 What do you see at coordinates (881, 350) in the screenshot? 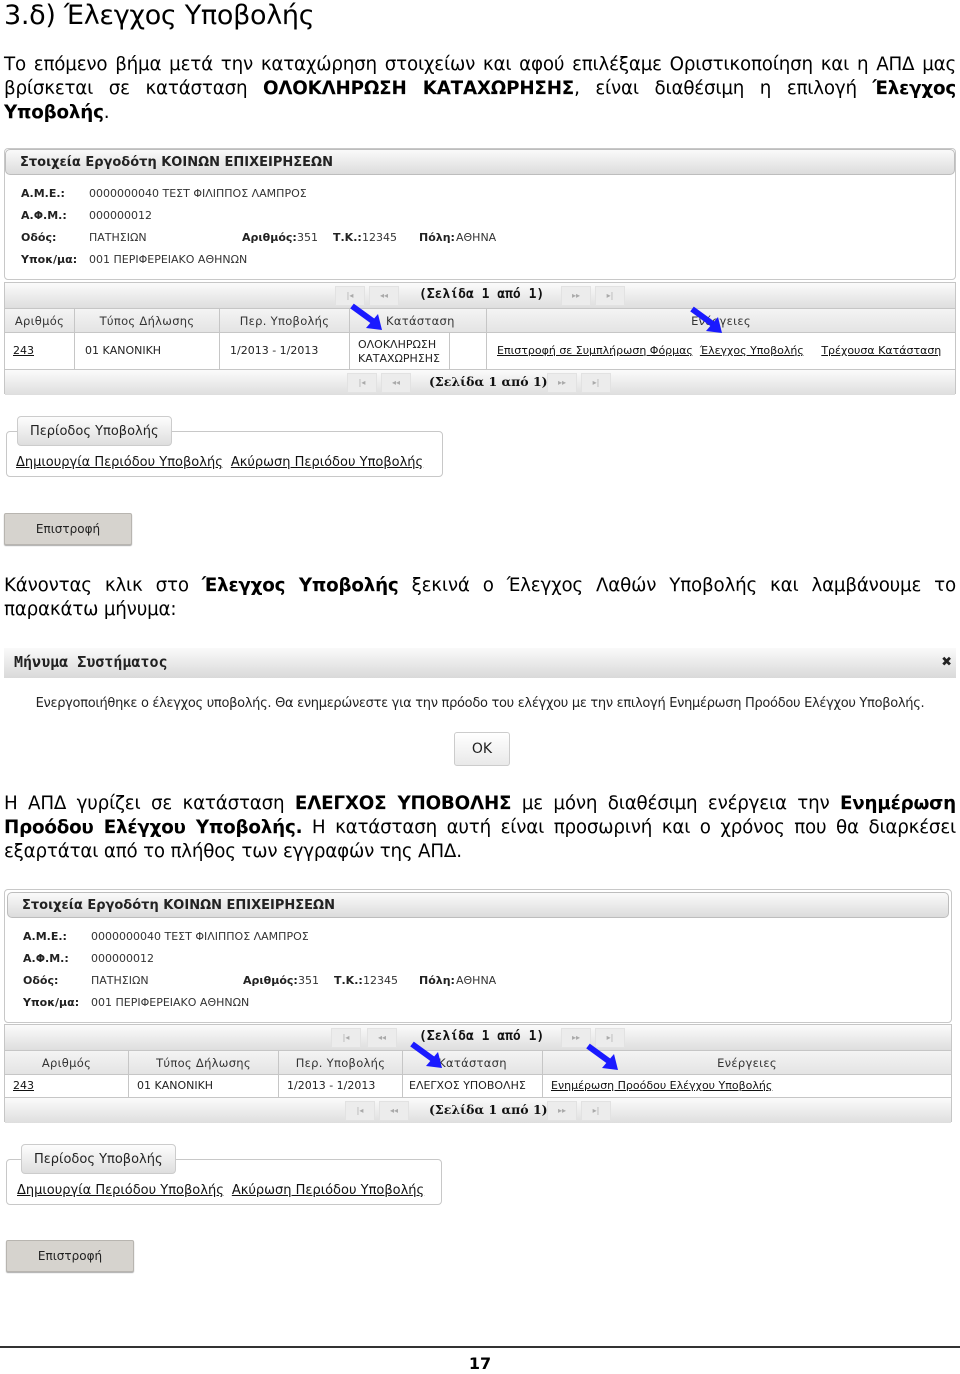
I see `current-status-link: Τρέχουσα Κατάσταση` at bounding box center [881, 350].